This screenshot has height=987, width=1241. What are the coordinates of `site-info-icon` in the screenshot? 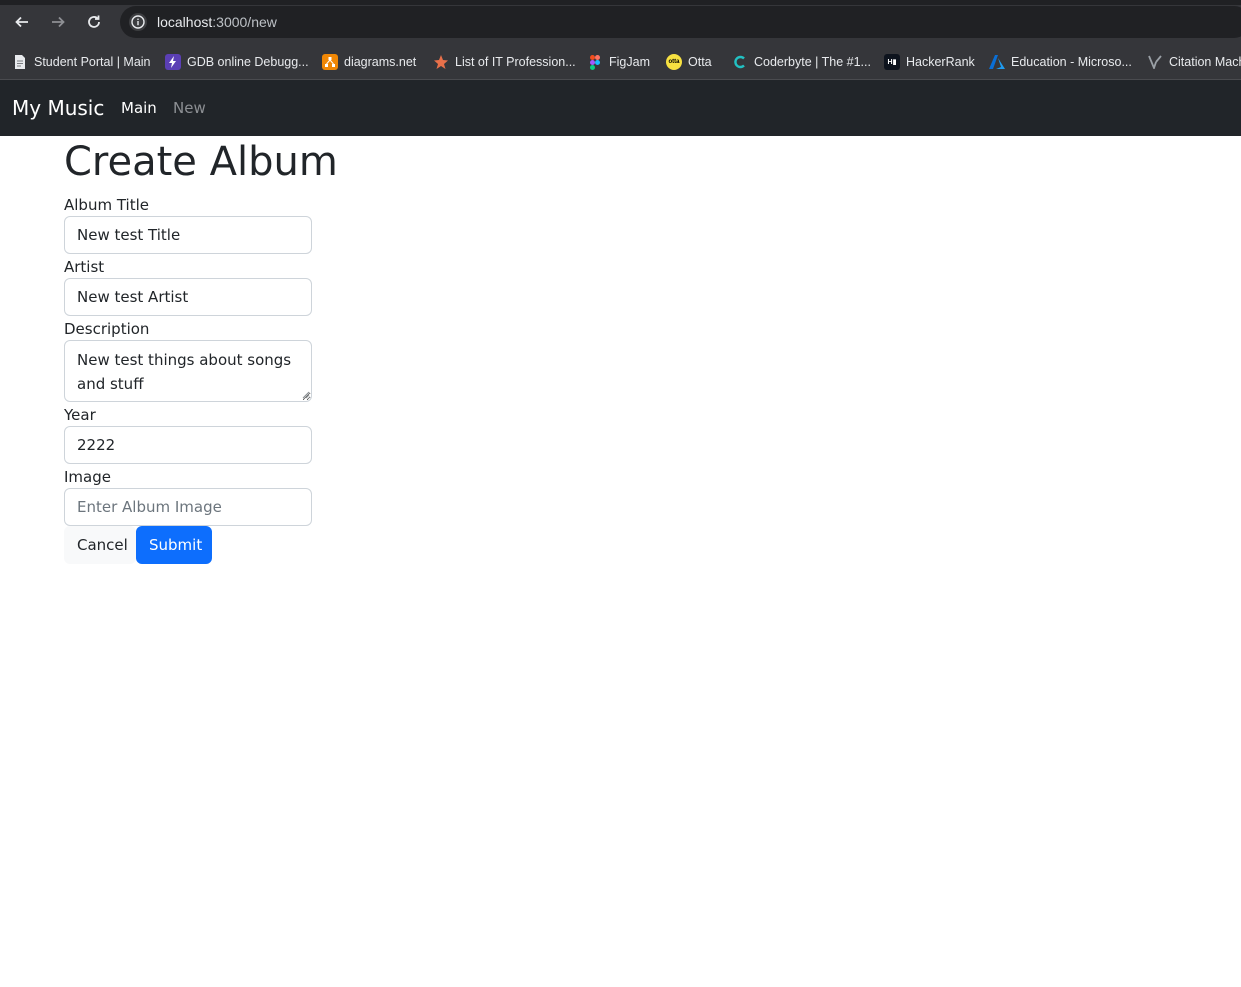 It's located at (138, 22).